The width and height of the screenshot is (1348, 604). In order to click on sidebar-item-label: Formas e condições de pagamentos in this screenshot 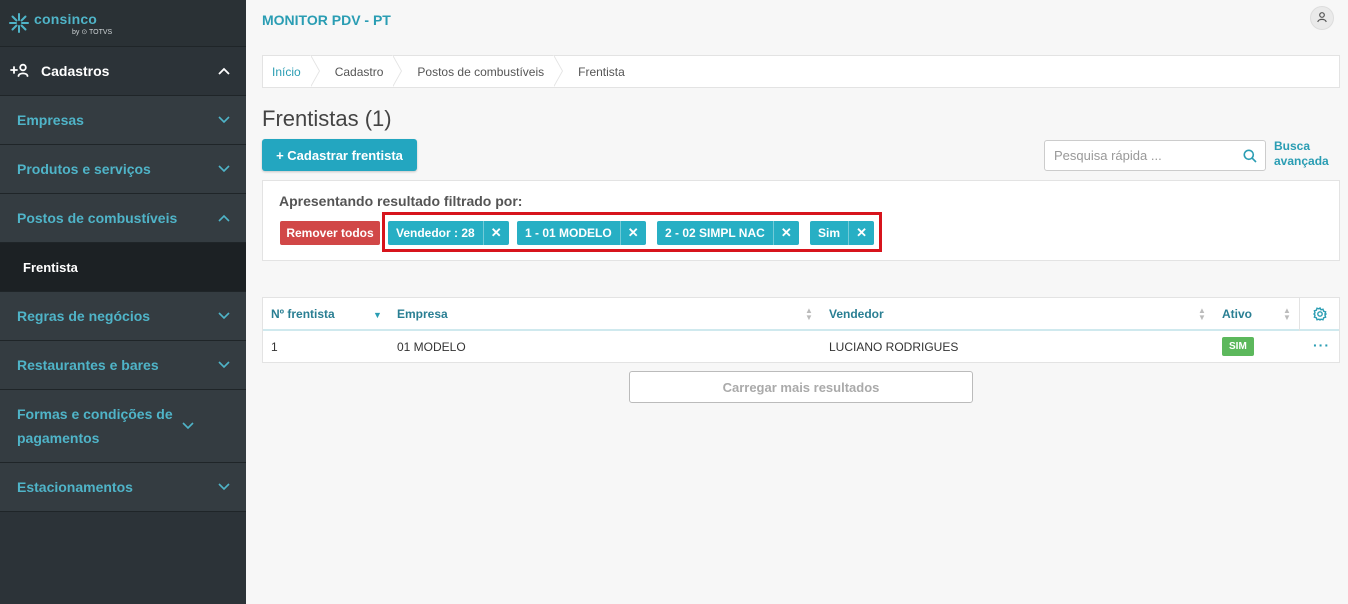, I will do `click(95, 426)`.